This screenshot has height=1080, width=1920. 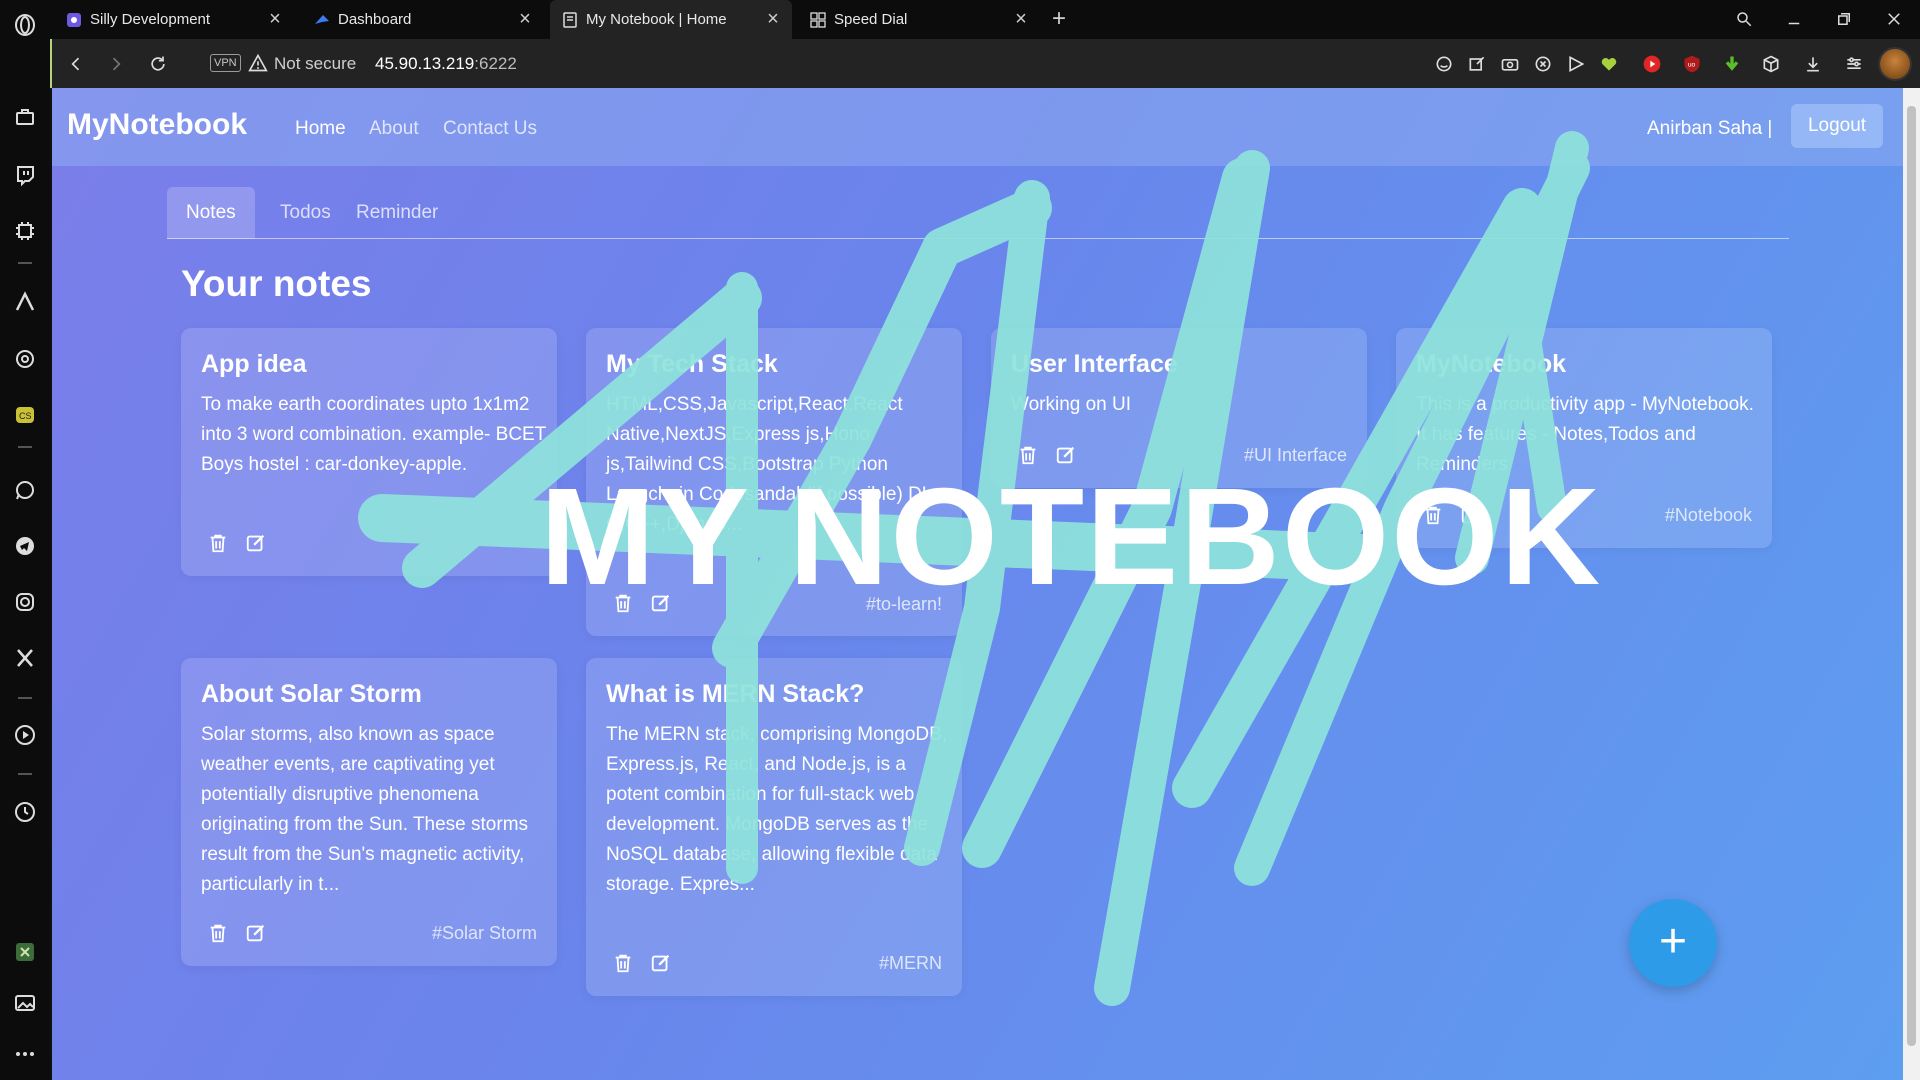 I want to click on url-port: :6222, so click(x=495, y=63).